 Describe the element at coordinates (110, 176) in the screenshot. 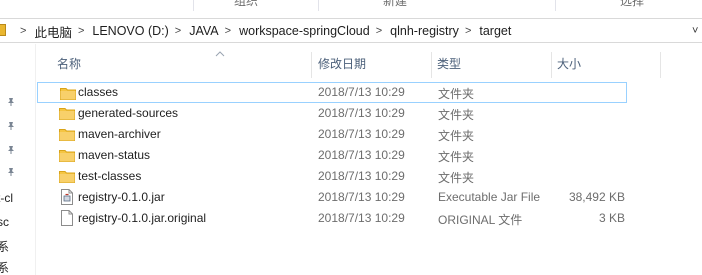

I see `file-name: test-classes` at that location.